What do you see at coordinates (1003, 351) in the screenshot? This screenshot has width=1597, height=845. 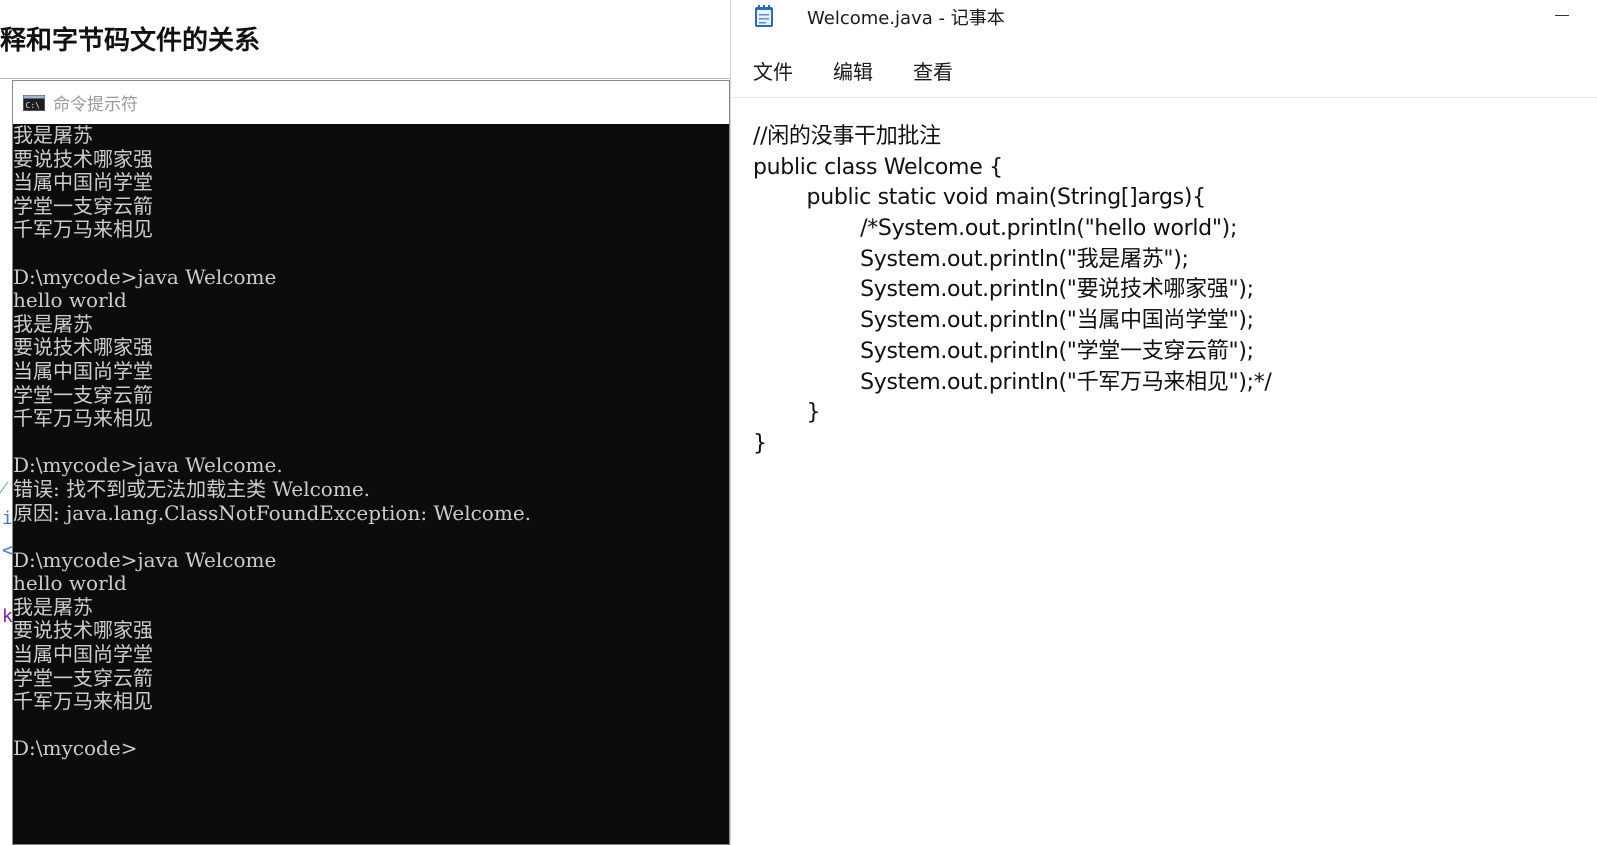 I see `code-line: System.out.println("学堂一支穿云箭");` at bounding box center [1003, 351].